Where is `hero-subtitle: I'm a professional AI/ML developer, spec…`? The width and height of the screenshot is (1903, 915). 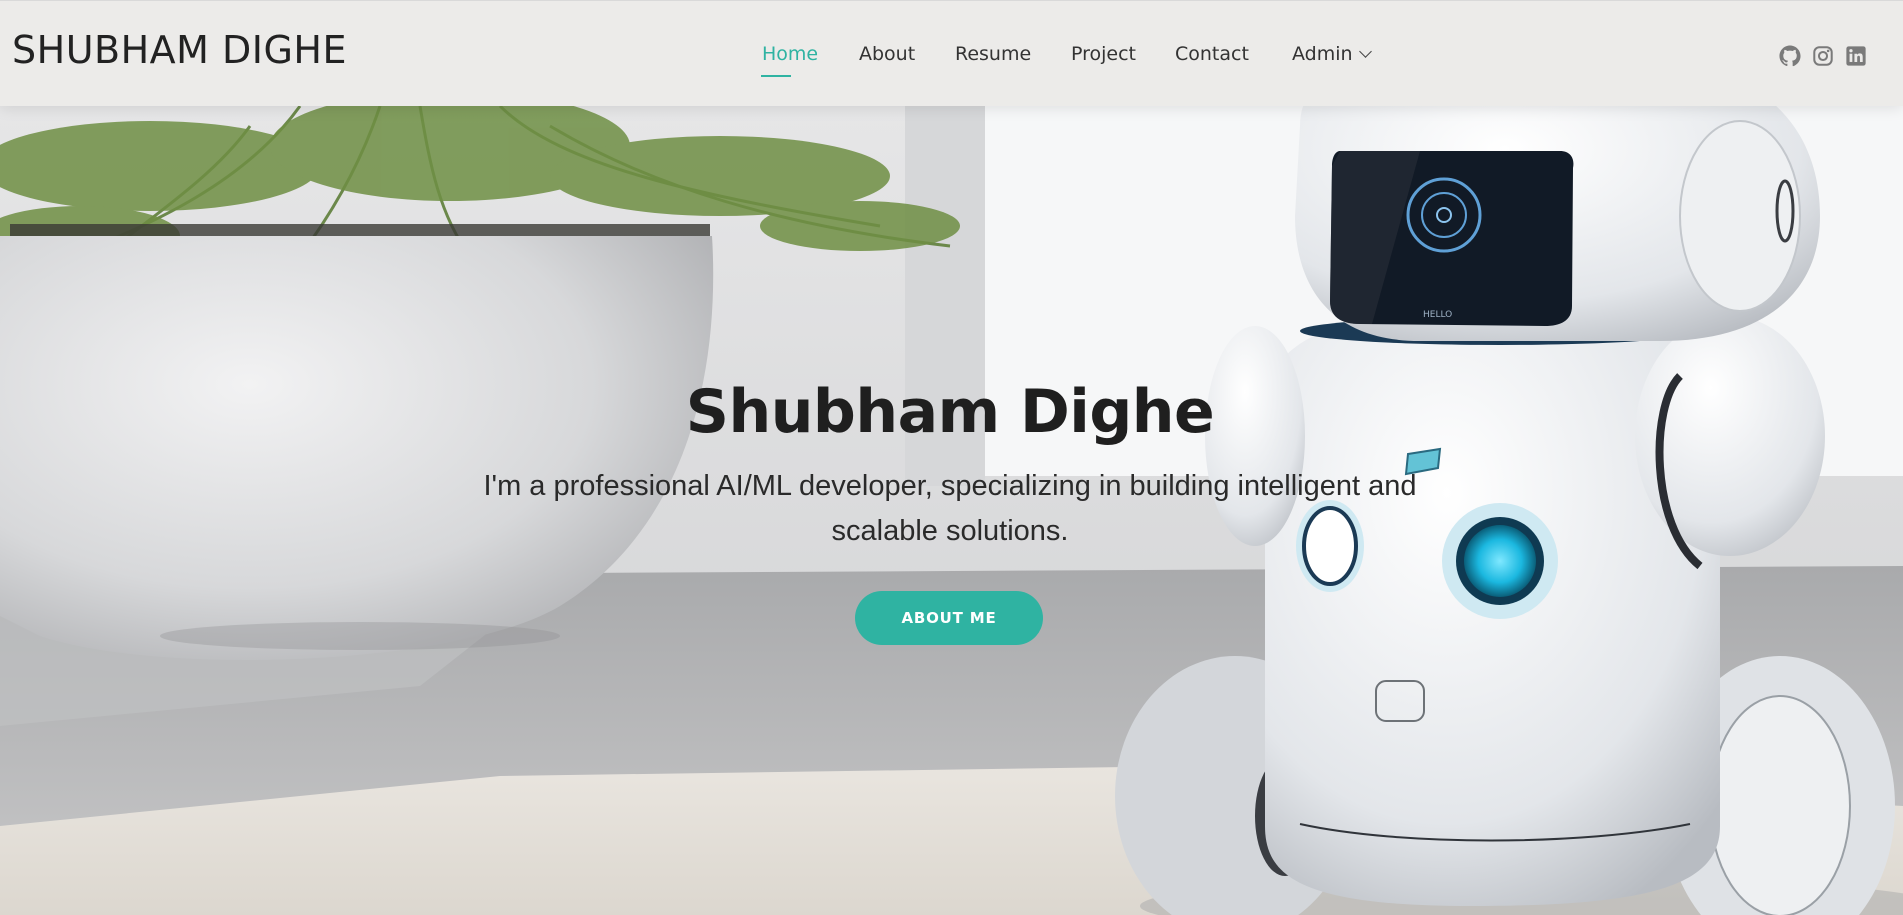 hero-subtitle: I'm a professional AI/ML developer, spec… is located at coordinates (950, 508).